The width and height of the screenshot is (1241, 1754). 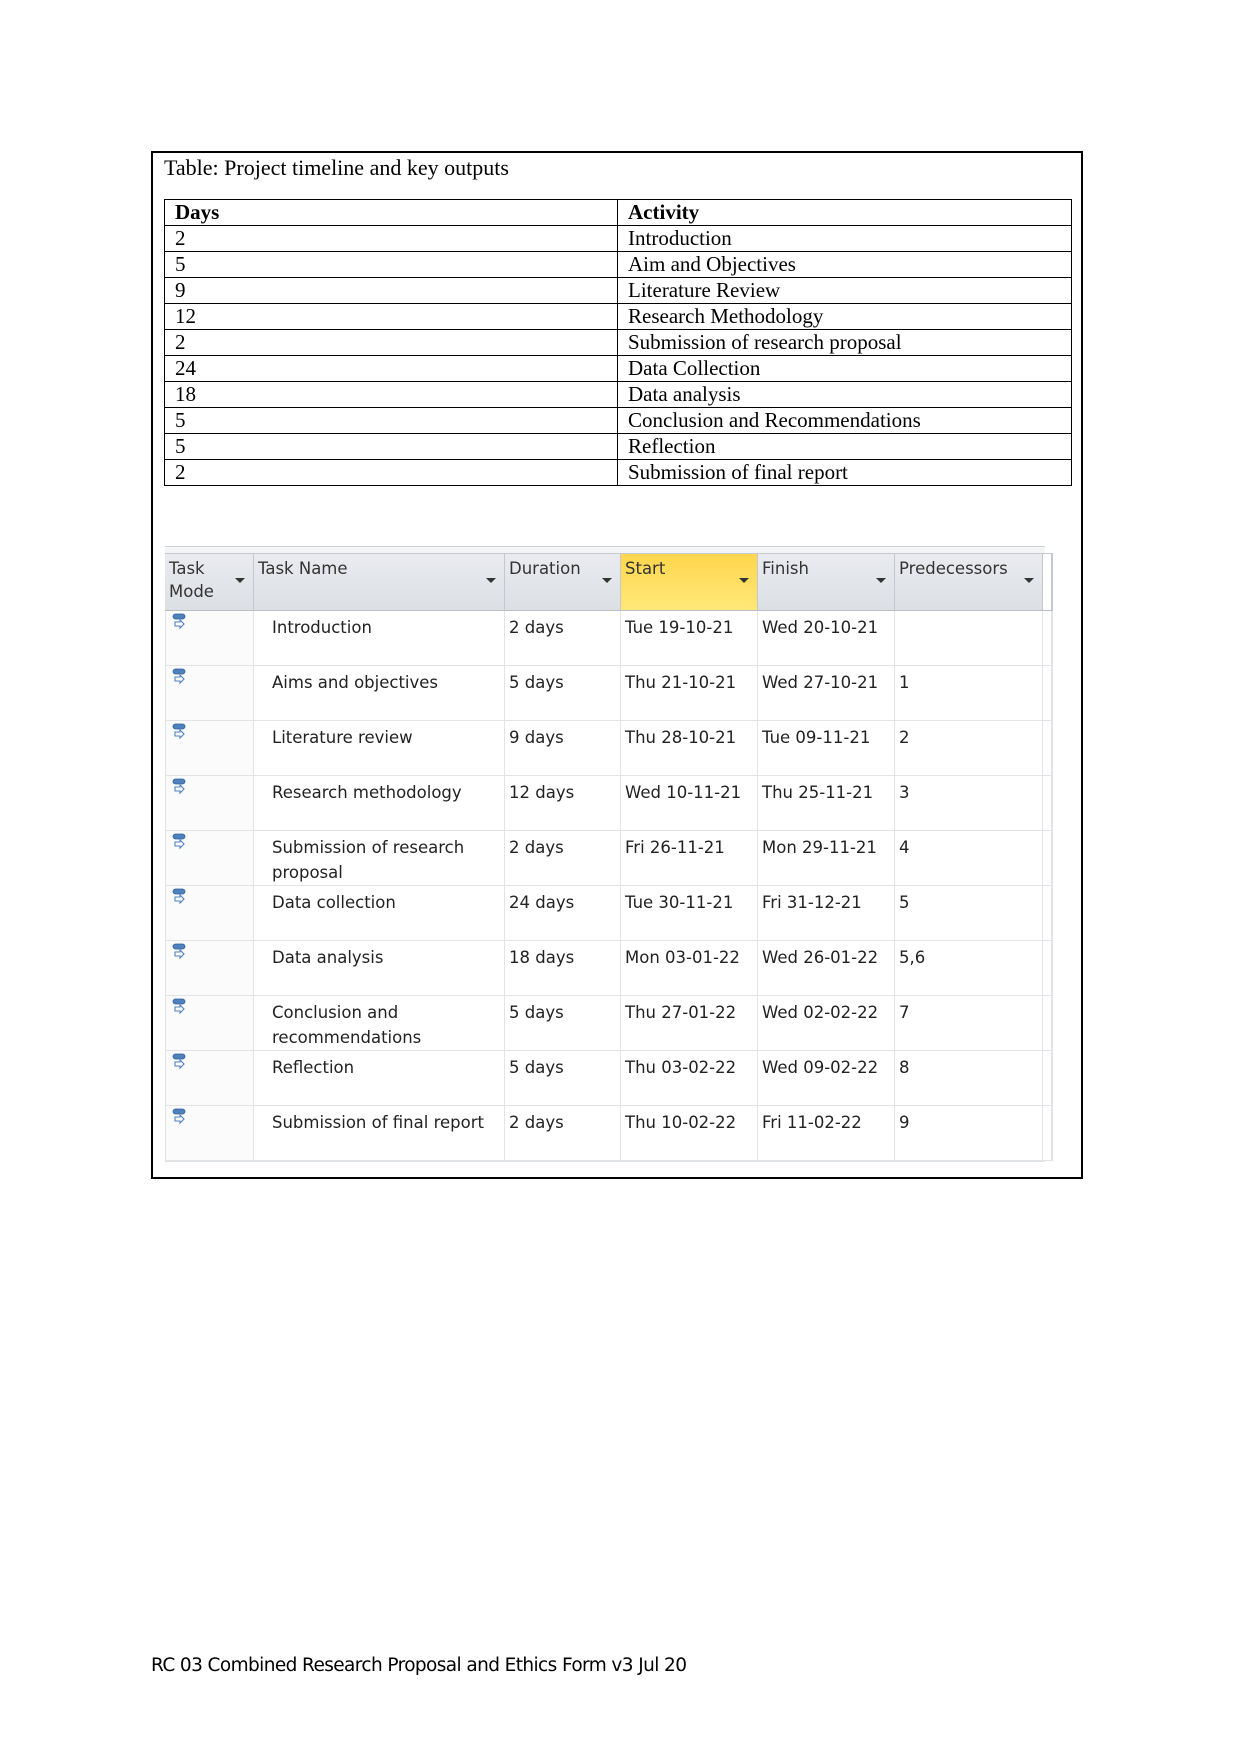 I want to click on column-header-predecessors: Predecessors, so click(x=969, y=582).